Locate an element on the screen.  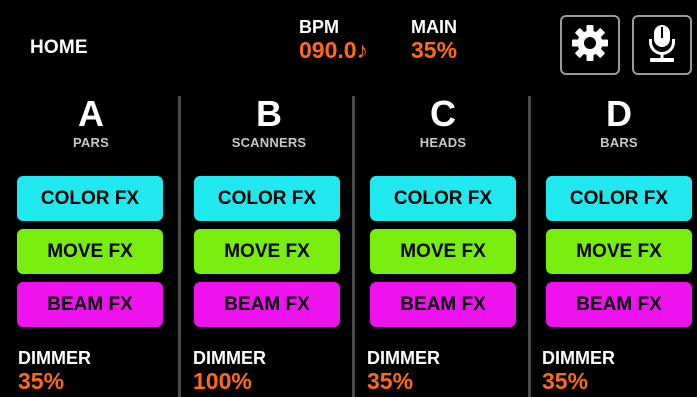
settings-button is located at coordinates (590, 45).